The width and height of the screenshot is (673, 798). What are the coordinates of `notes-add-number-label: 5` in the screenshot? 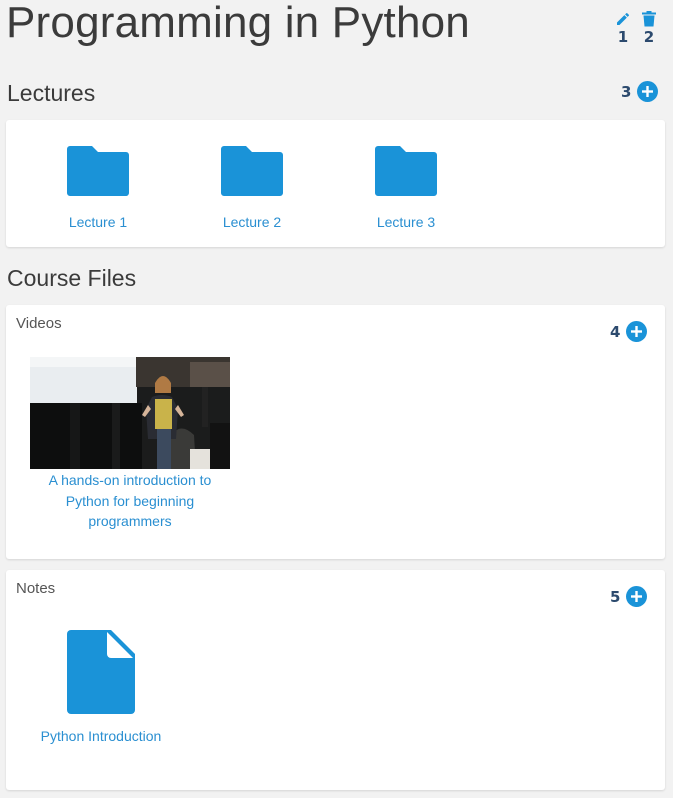 It's located at (615, 596).